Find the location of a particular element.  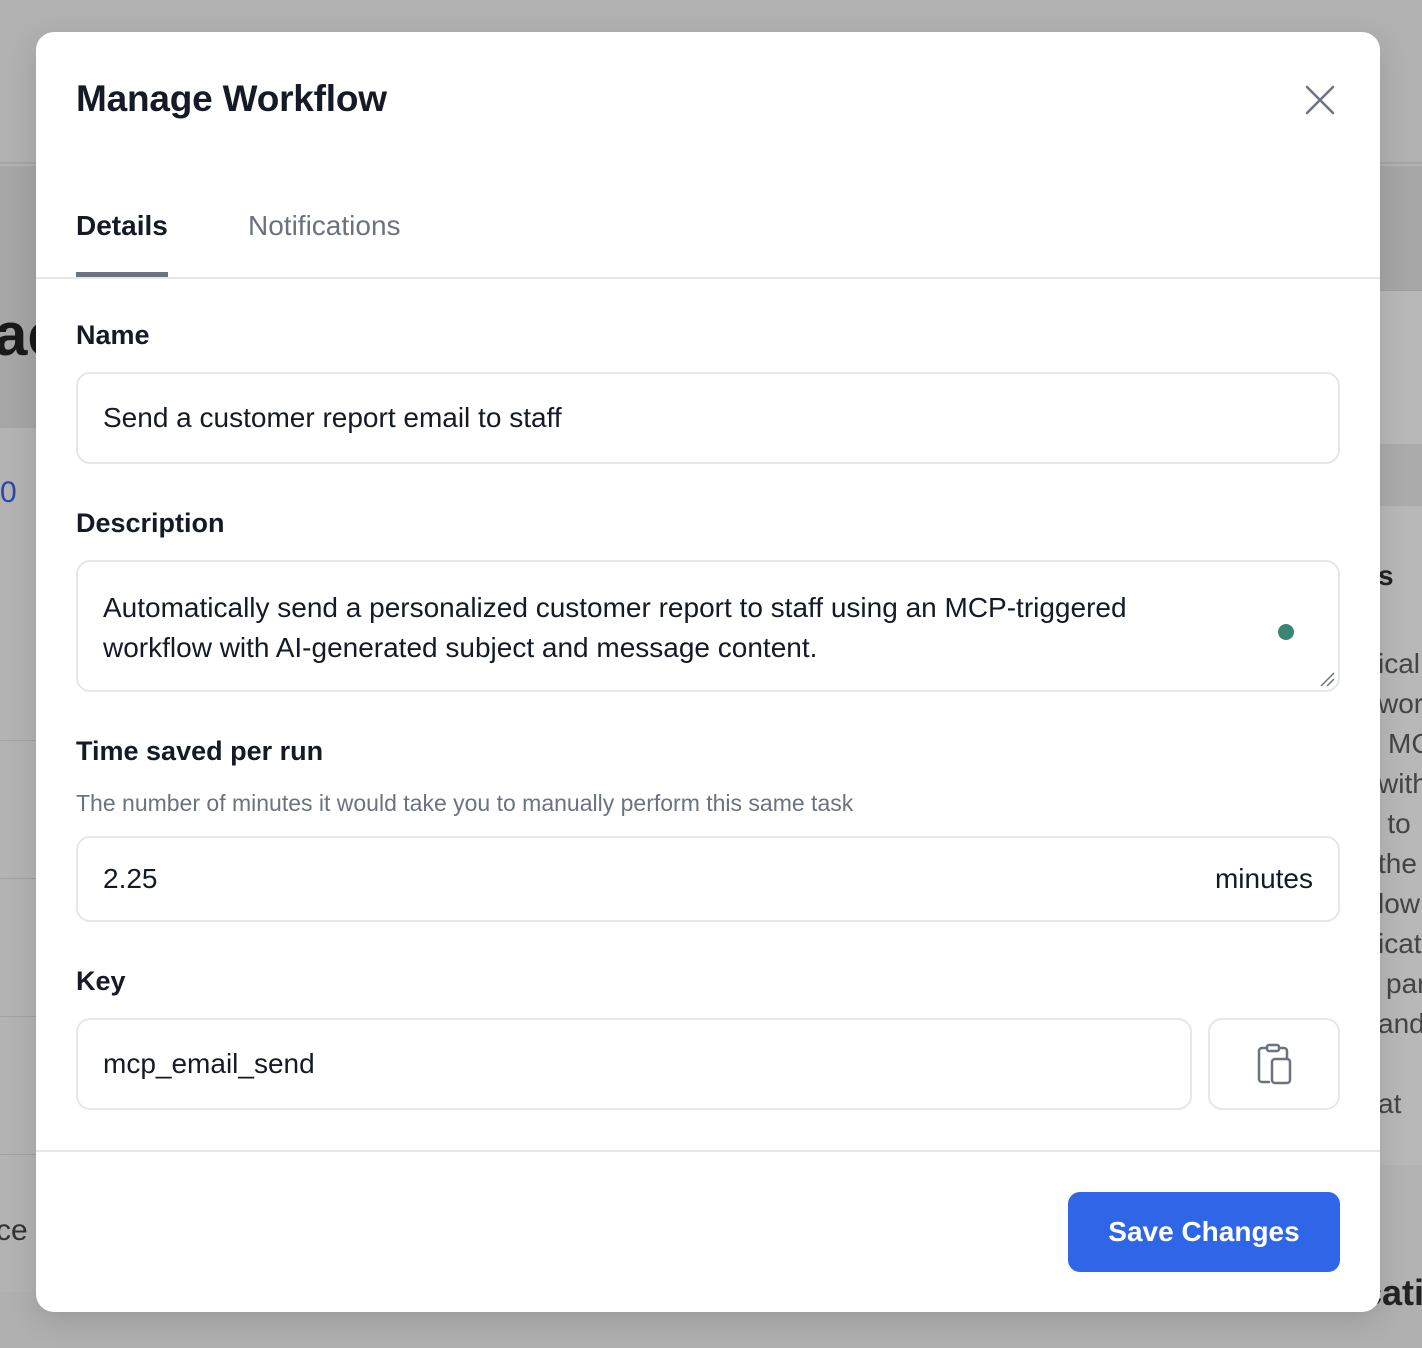

description-label: Description is located at coordinates (150, 523).